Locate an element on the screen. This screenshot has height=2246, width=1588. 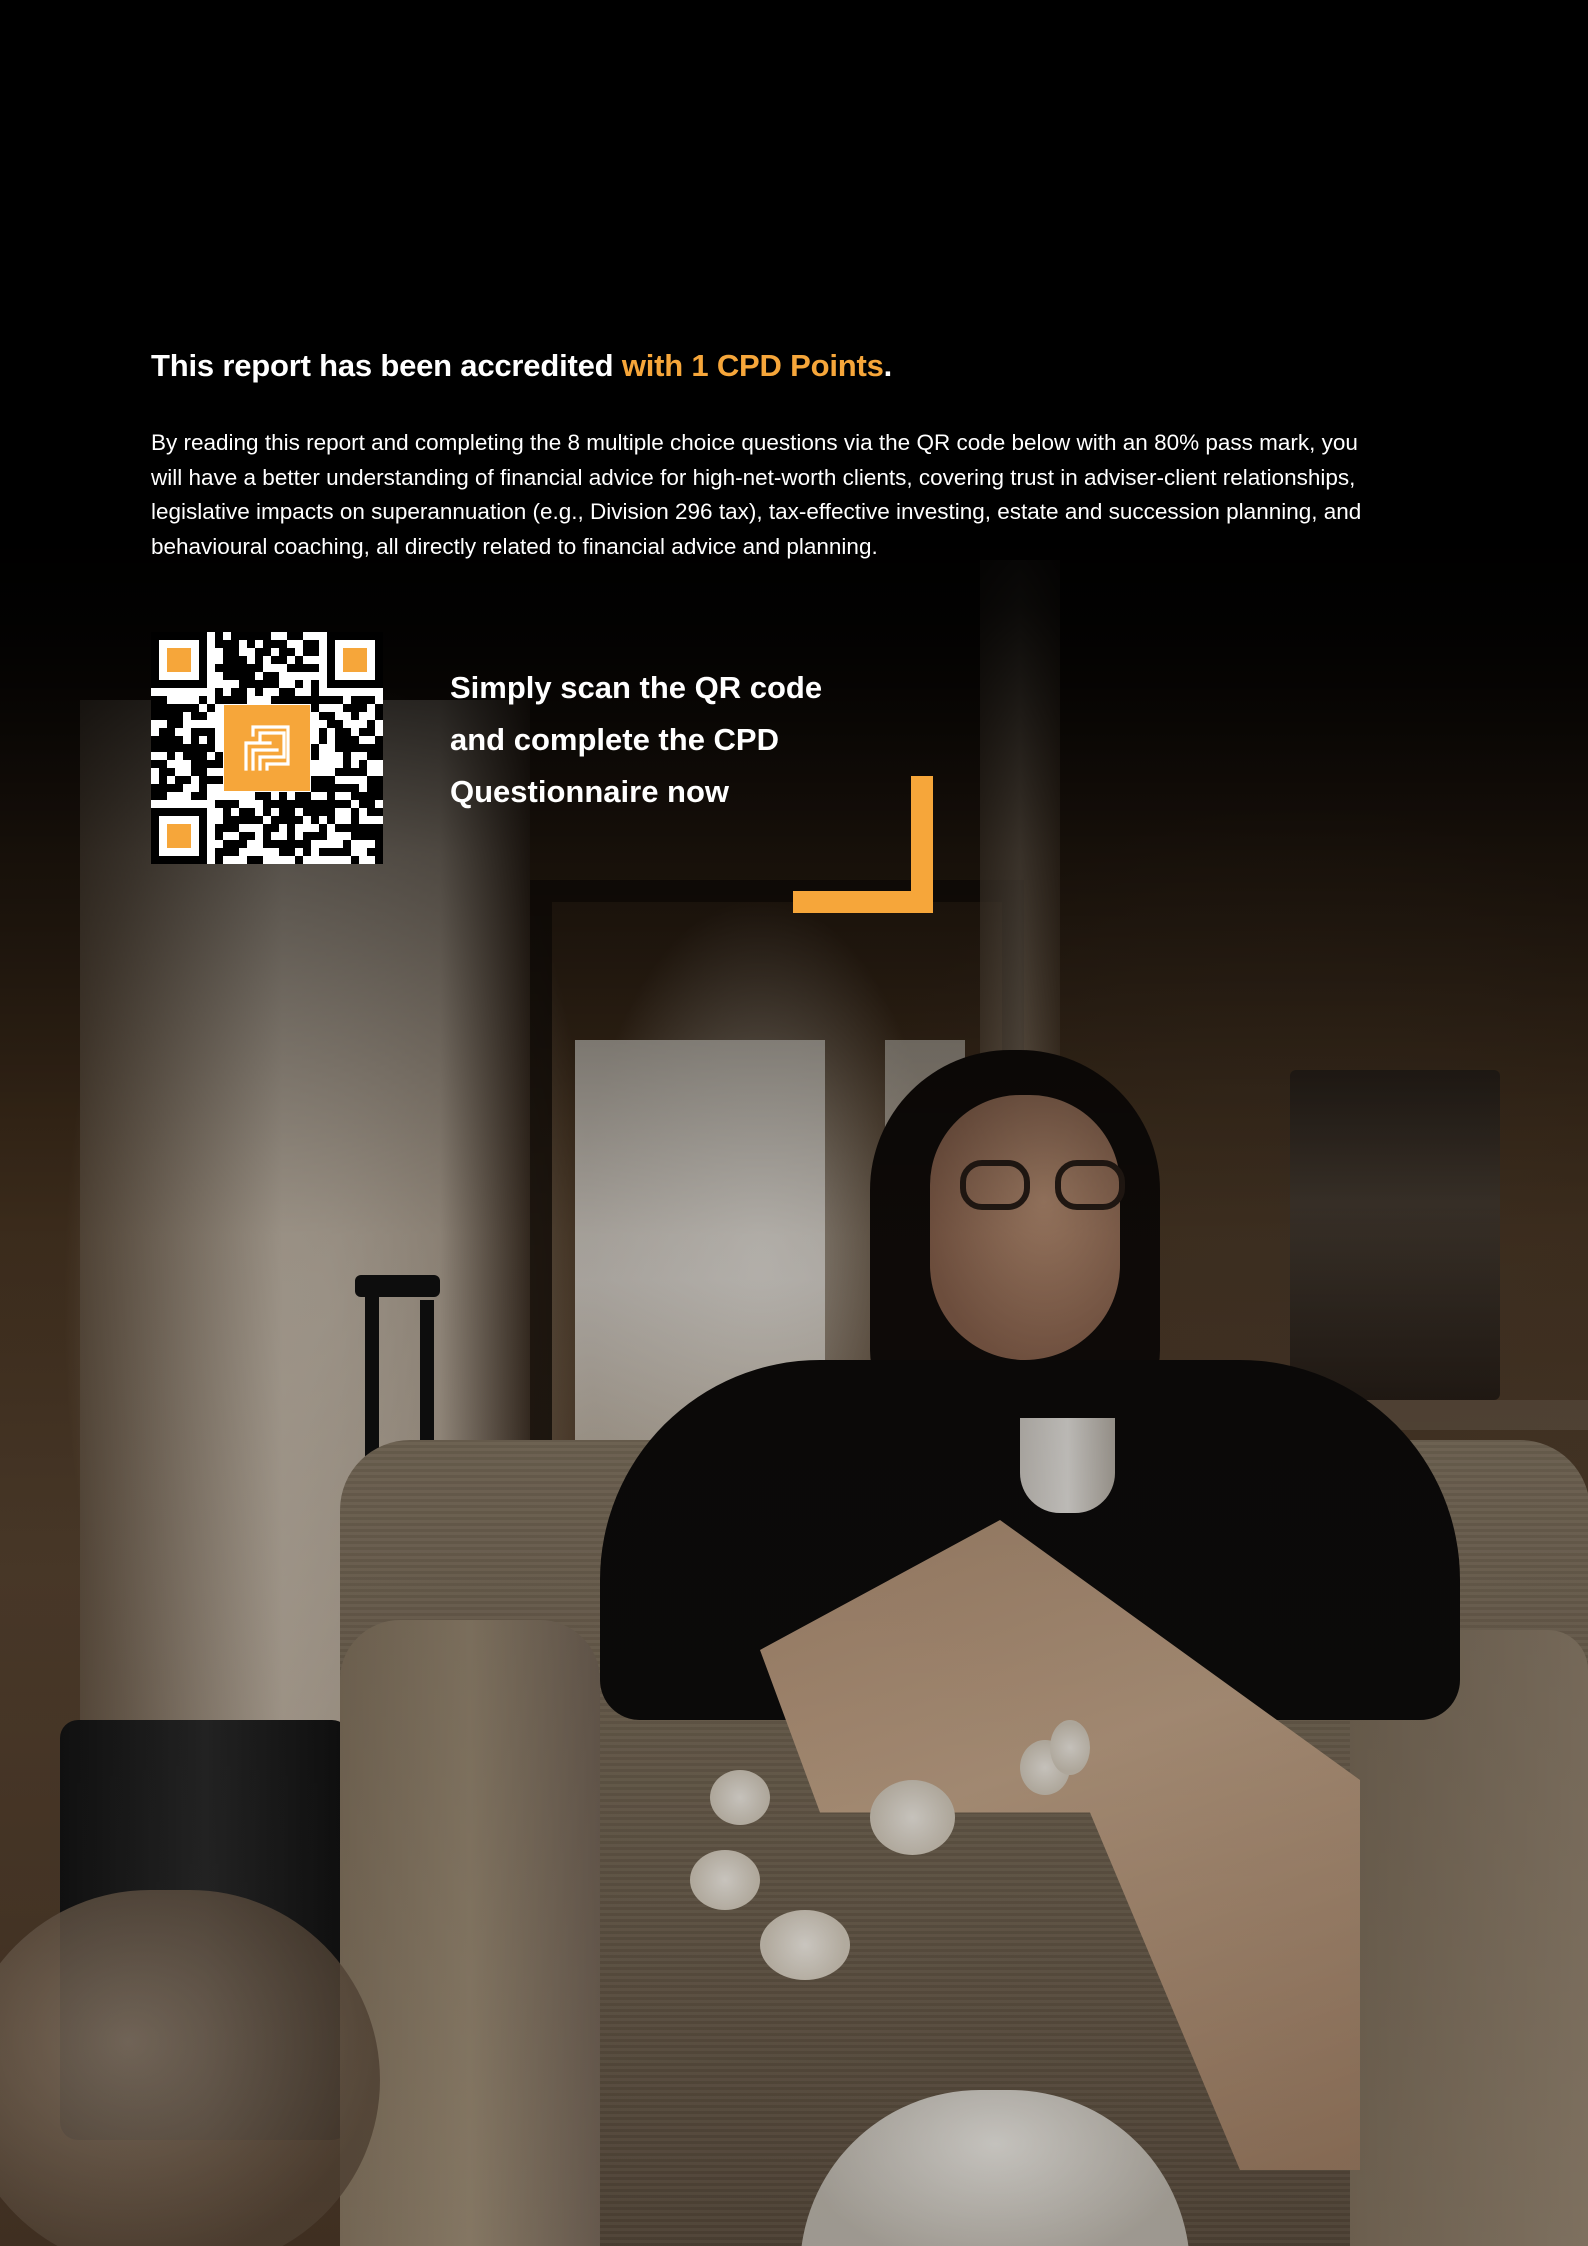
heading-prefix: This report has been accredited is located at coordinates (386, 365).